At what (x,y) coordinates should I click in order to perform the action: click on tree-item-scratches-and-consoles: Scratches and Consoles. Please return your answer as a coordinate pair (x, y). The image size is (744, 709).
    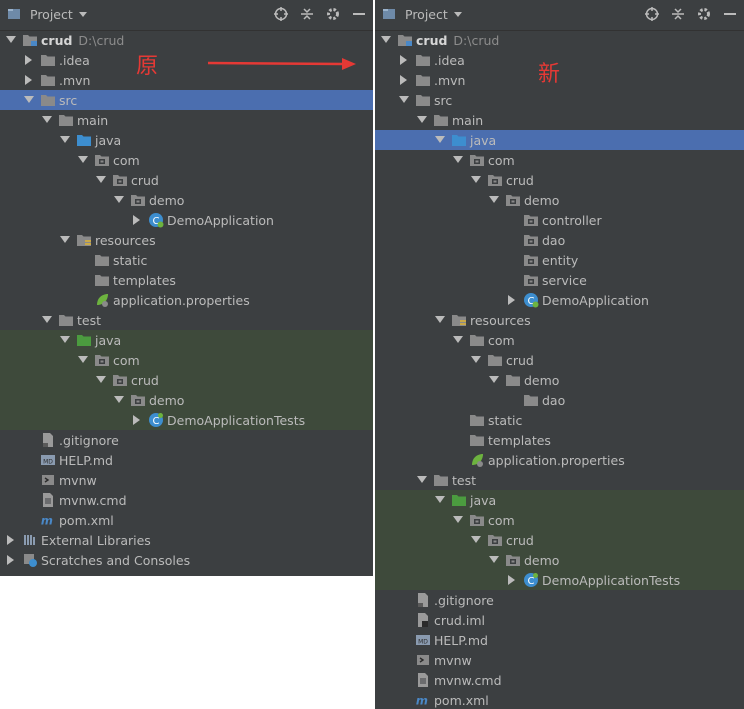
    Looking at the image, I should click on (186, 560).